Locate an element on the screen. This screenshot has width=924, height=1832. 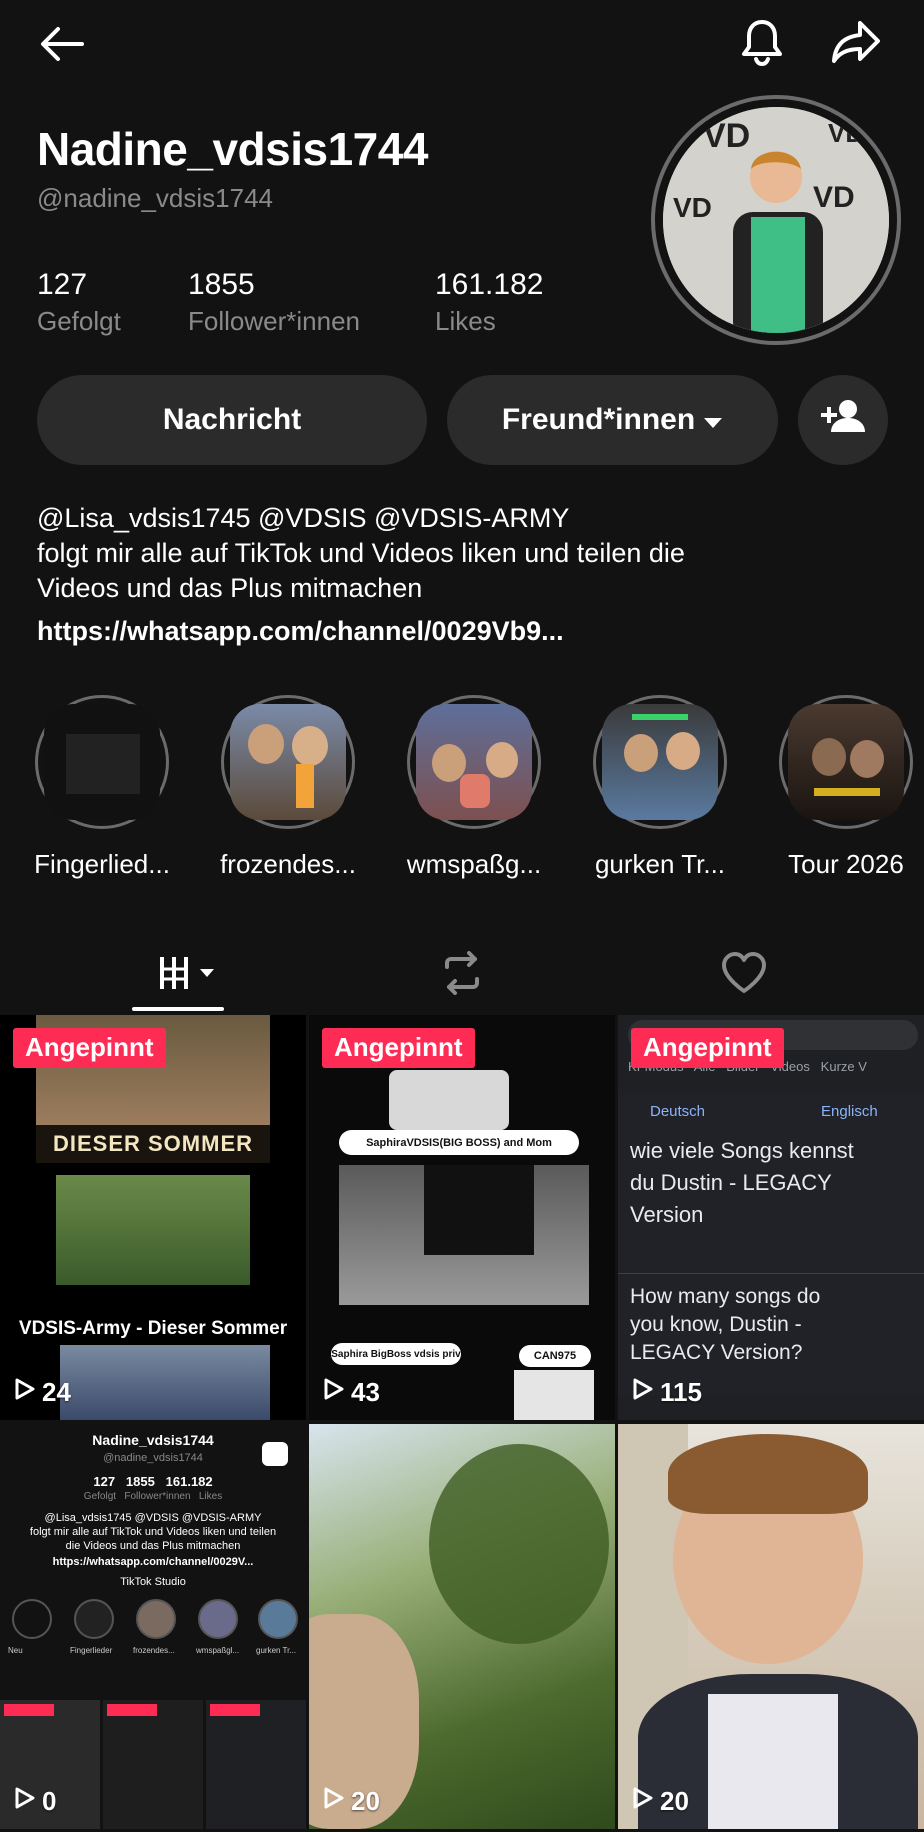
stat-followers-value: 1855 is located at coordinates (221, 284).